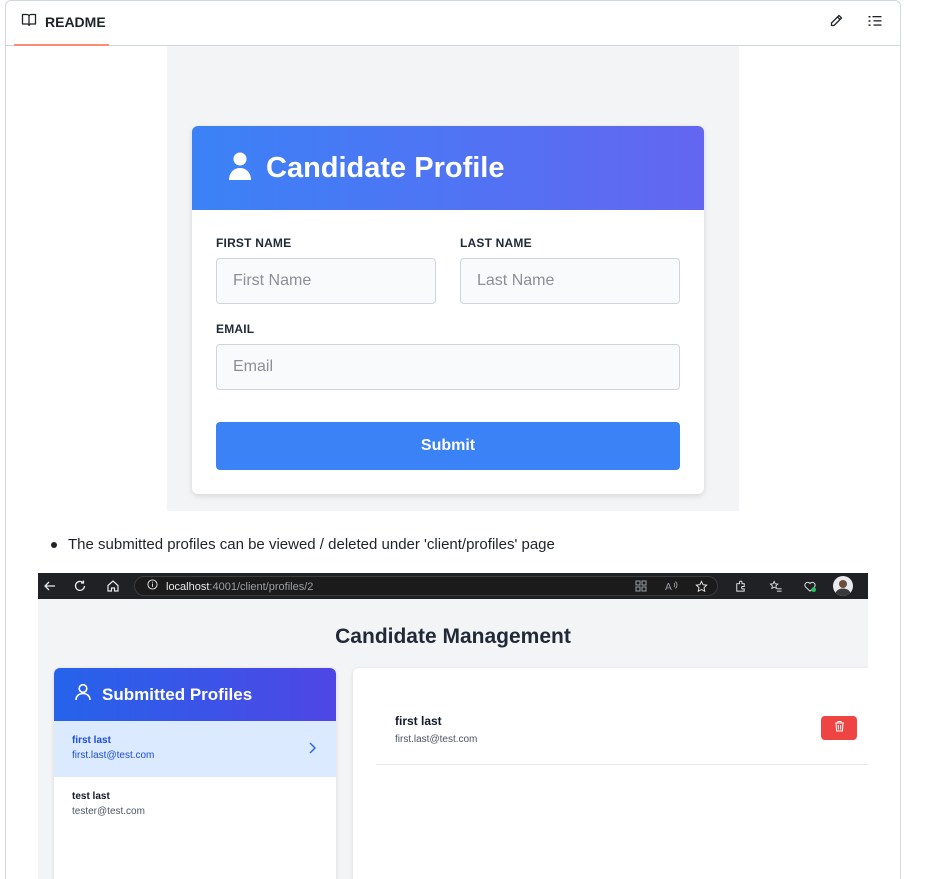 The height and width of the screenshot is (879, 940). What do you see at coordinates (195, 805) in the screenshot?
I see `profile-list-item: test last tester@test.com` at bounding box center [195, 805].